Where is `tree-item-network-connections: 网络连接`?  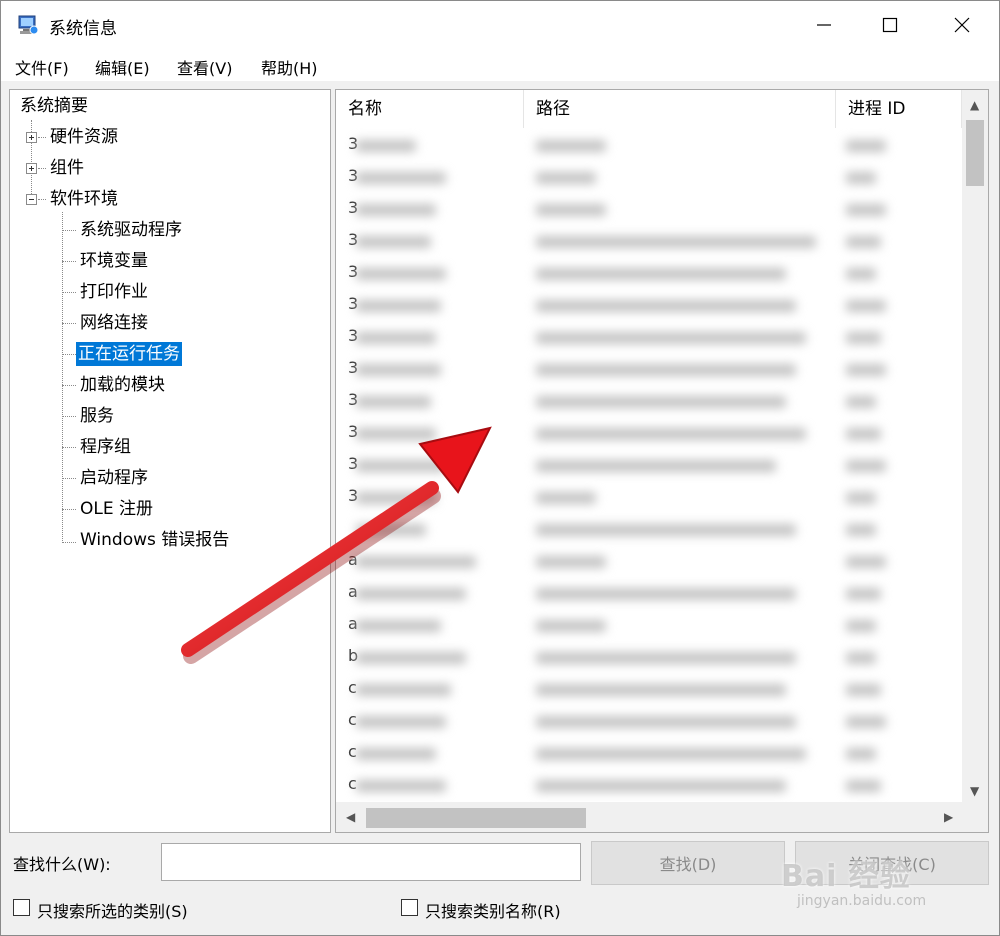 tree-item-network-connections: 网络连接 is located at coordinates (114, 323).